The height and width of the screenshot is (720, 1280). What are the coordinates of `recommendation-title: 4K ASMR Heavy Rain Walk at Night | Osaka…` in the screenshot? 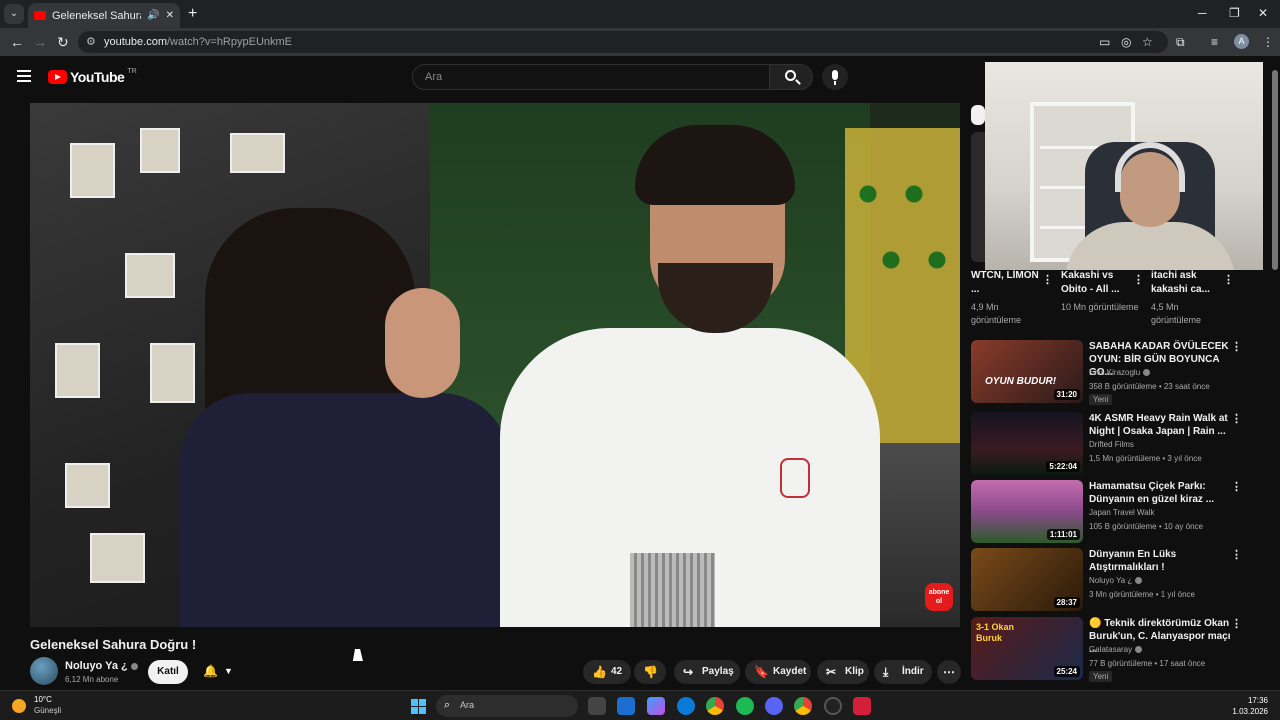 It's located at (1164, 425).